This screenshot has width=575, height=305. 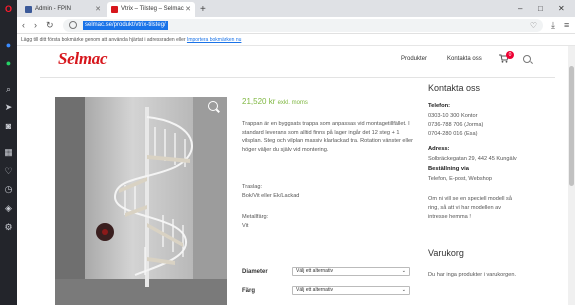 I want to click on phone-label: Telefon:, so click(x=439, y=106).